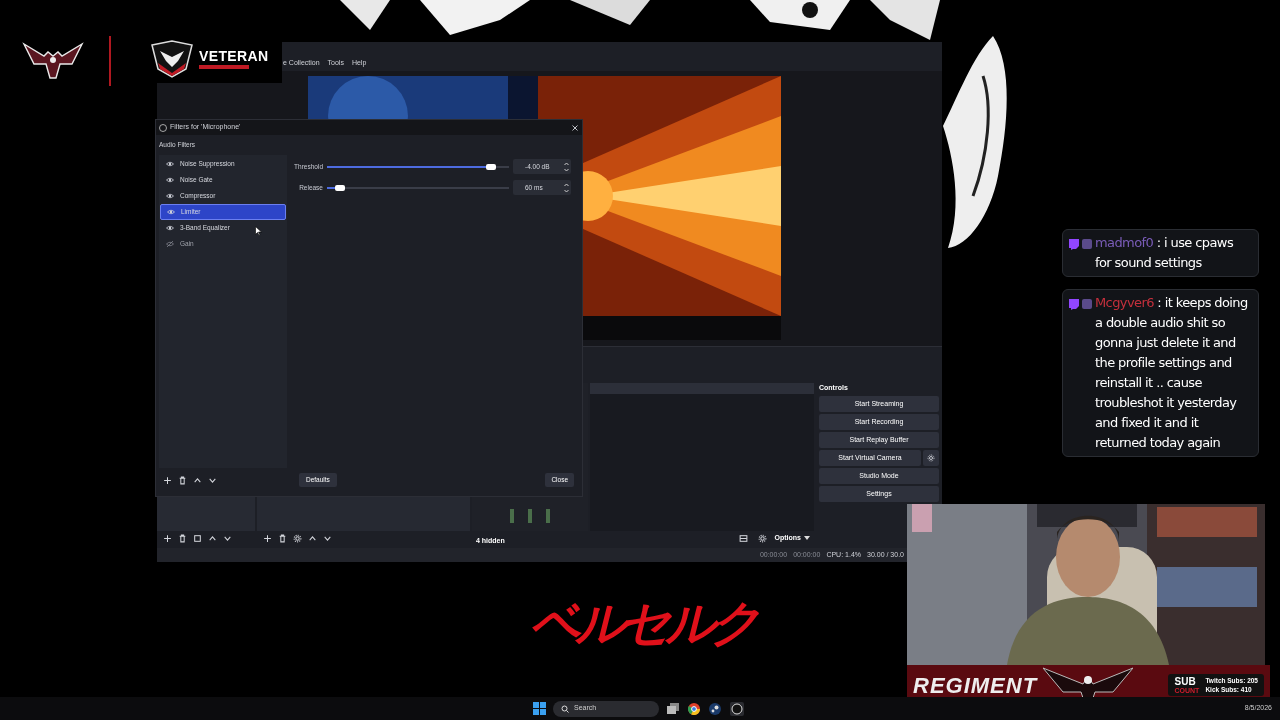  I want to click on eagle-logo-icon, so click(53, 60).